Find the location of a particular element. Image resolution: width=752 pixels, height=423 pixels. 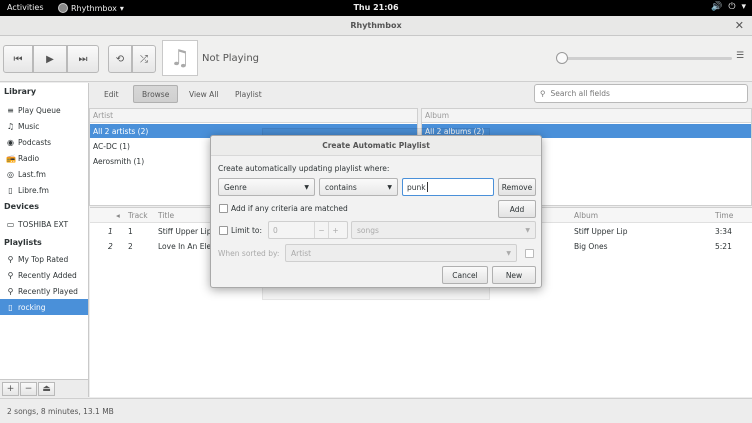

sidebar-item-my-top-rated: ⚲ My Top Rated is located at coordinates (44, 259).